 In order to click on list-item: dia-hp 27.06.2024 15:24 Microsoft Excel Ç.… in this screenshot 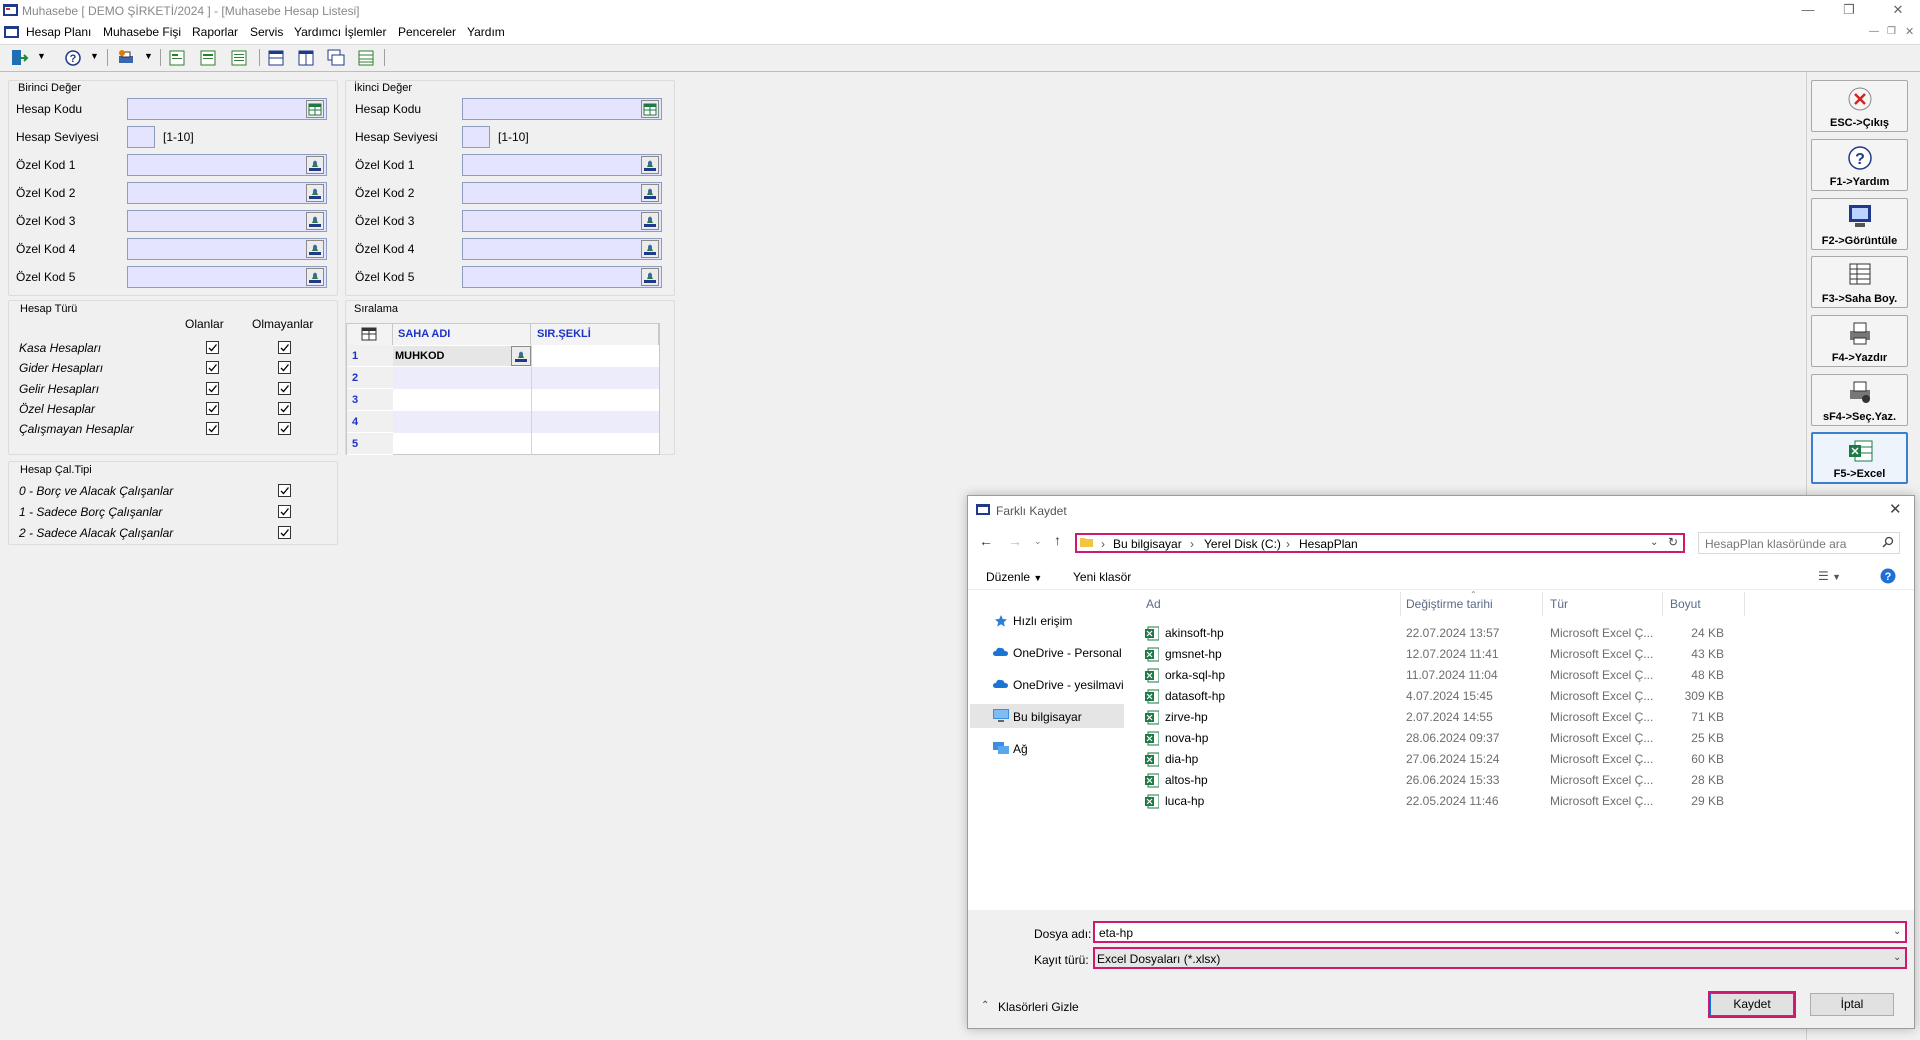, I will do `click(1443, 759)`.